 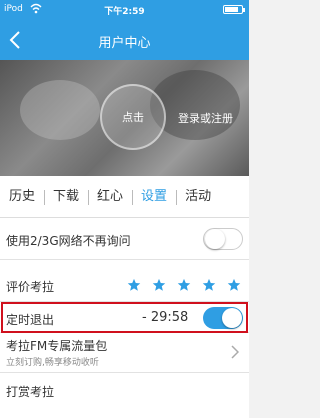 What do you see at coordinates (124, 353) in the screenshot?
I see `setting-row-fm-package: 考拉FM专属流量包 立刻订购,畅享移动收听` at bounding box center [124, 353].